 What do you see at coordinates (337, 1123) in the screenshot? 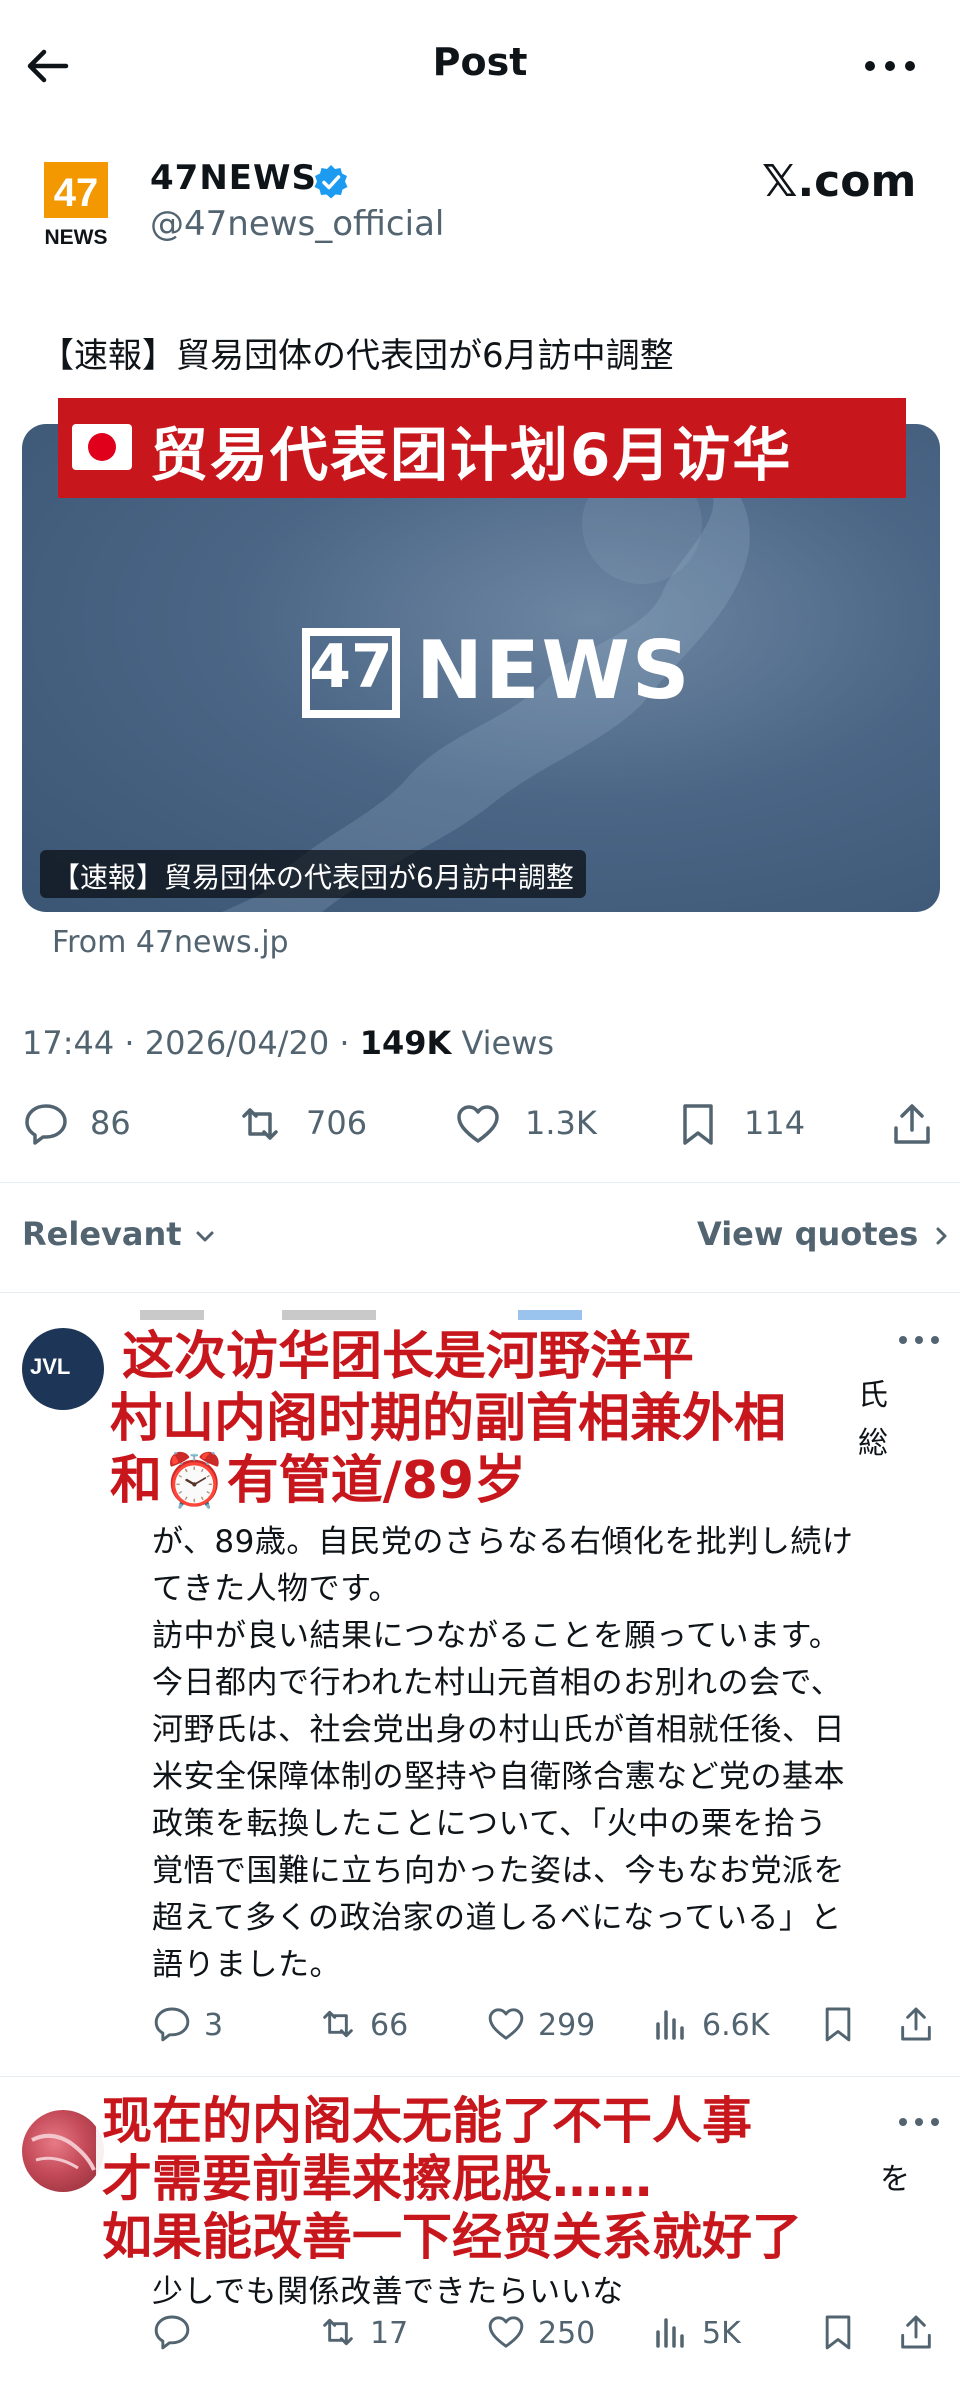
I see `repost-count: 706` at bounding box center [337, 1123].